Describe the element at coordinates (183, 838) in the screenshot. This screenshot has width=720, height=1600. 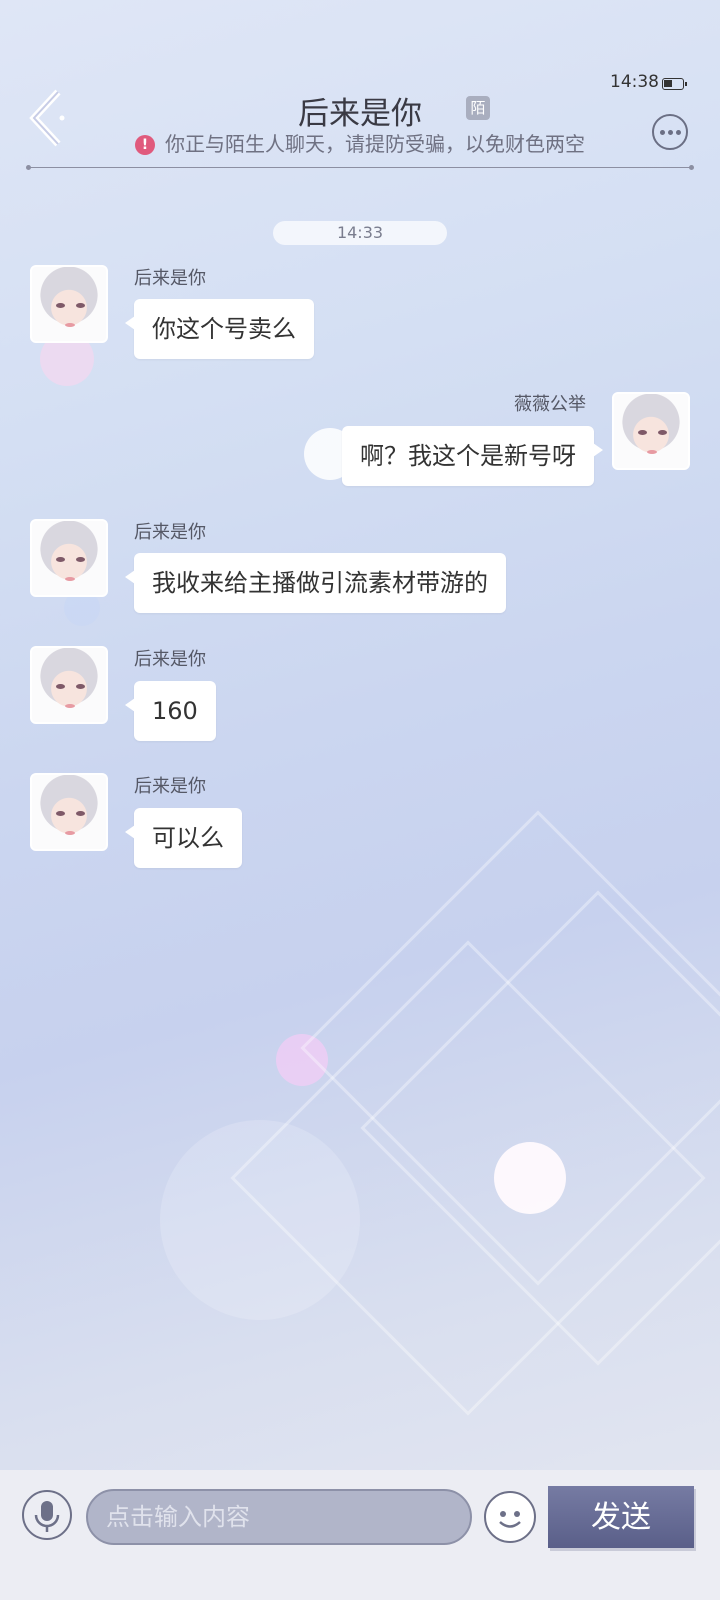
I see `message-bubble: 可以么` at that location.